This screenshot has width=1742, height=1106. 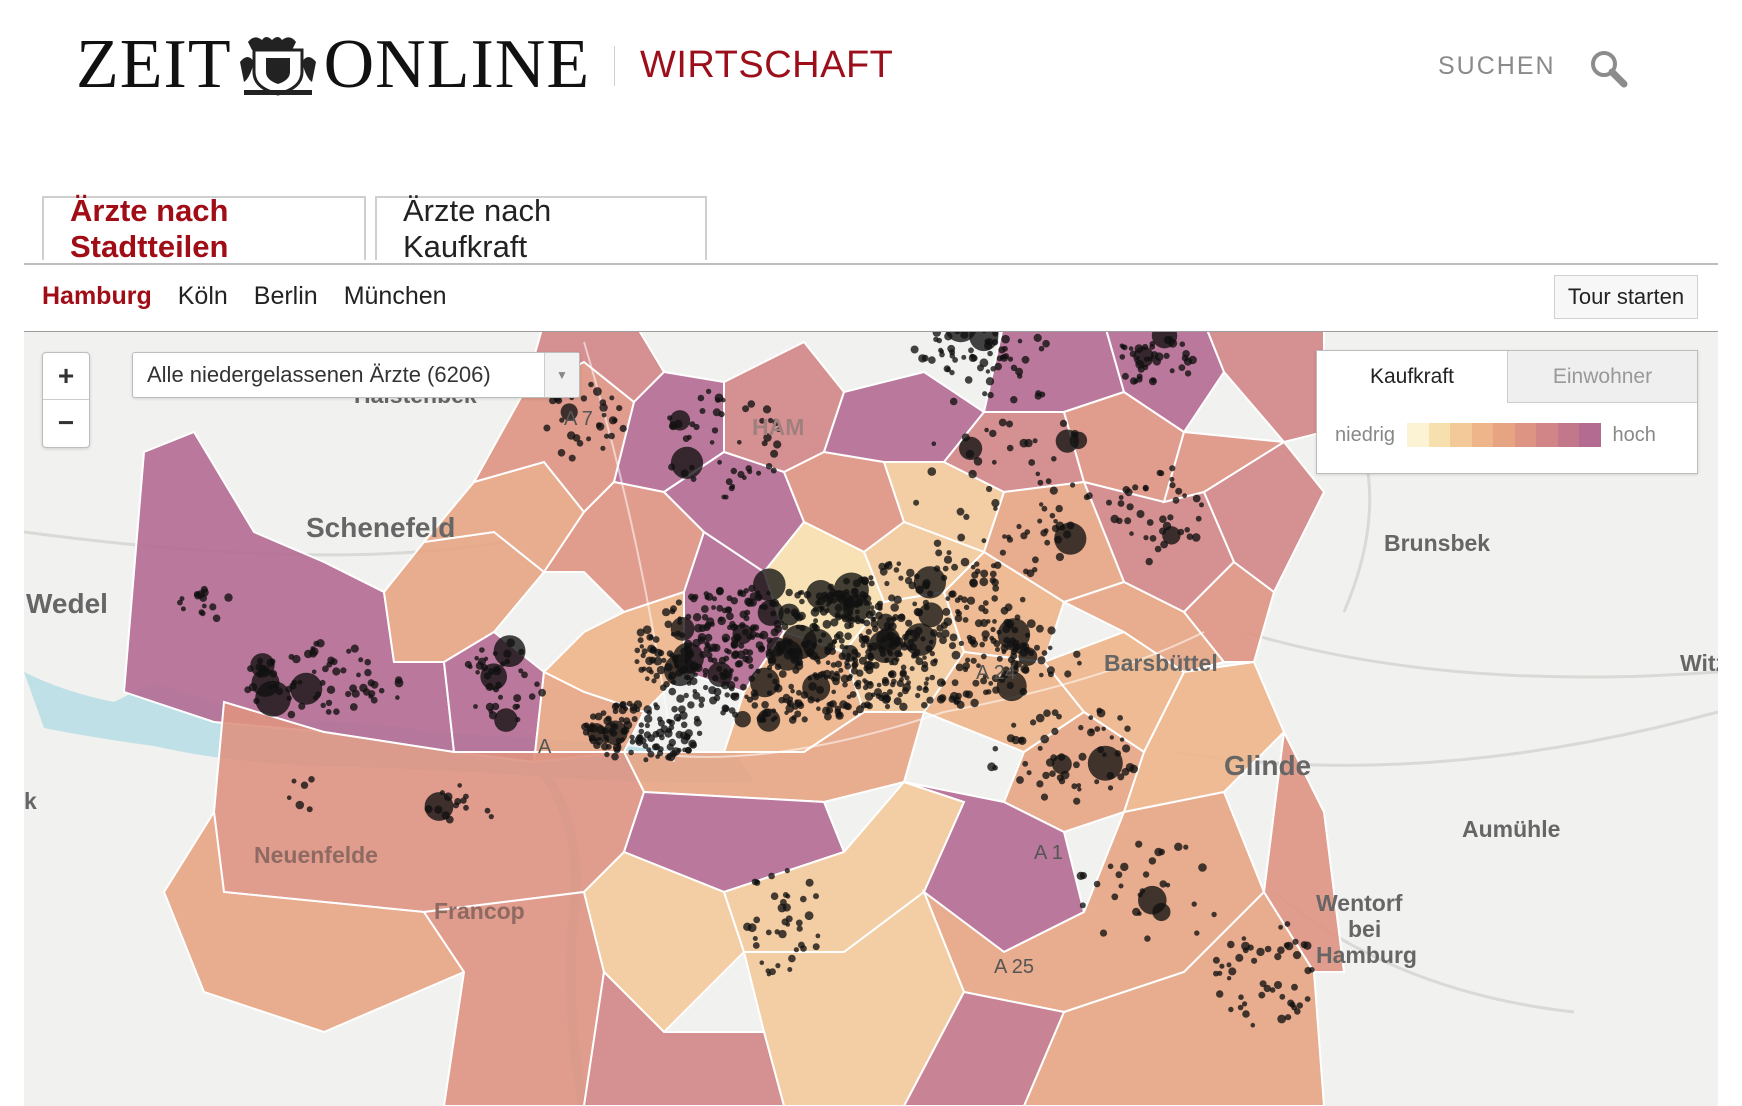 What do you see at coordinates (1497, 66) in the screenshot?
I see `search-label: SUCHEN` at bounding box center [1497, 66].